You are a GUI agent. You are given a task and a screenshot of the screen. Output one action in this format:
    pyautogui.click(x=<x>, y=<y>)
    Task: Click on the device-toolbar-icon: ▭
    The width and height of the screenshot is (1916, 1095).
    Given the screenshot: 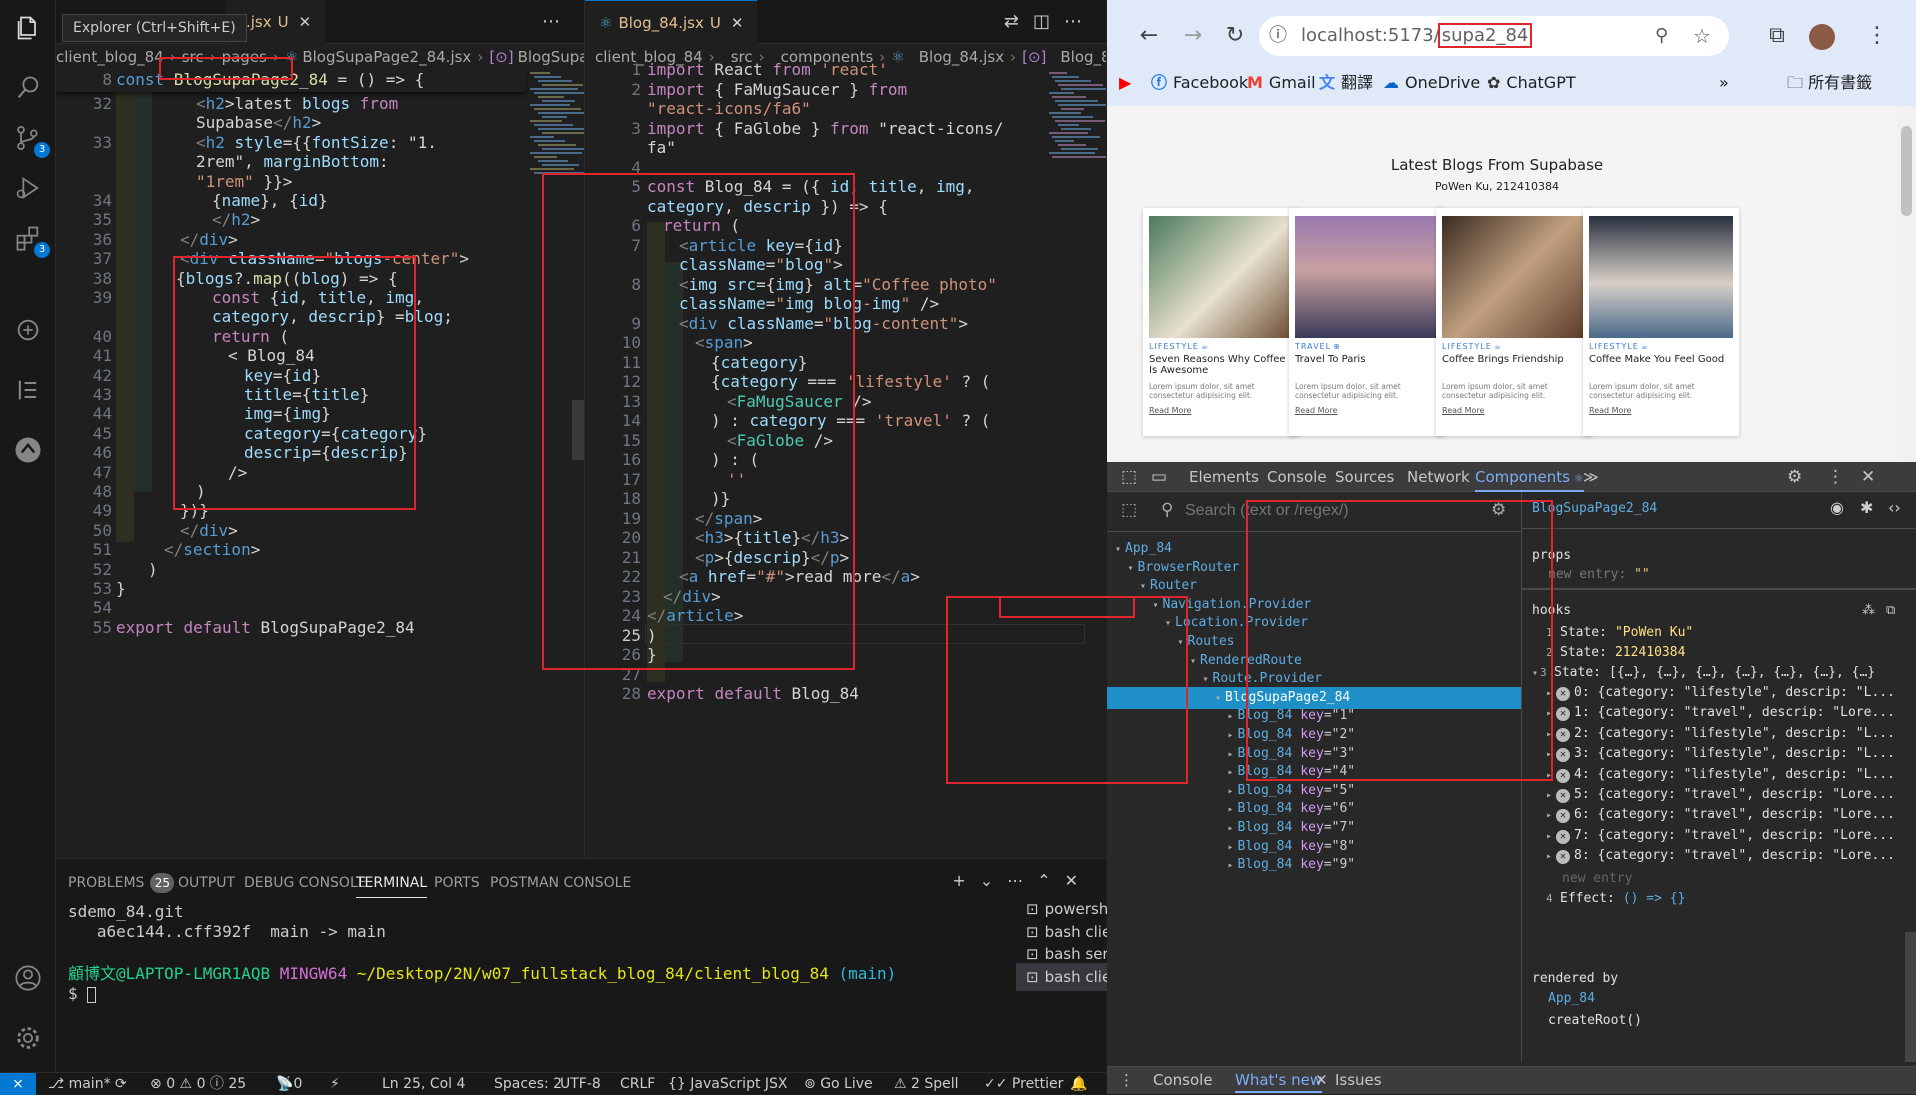 What is the action you would take?
    pyautogui.click(x=1159, y=477)
    